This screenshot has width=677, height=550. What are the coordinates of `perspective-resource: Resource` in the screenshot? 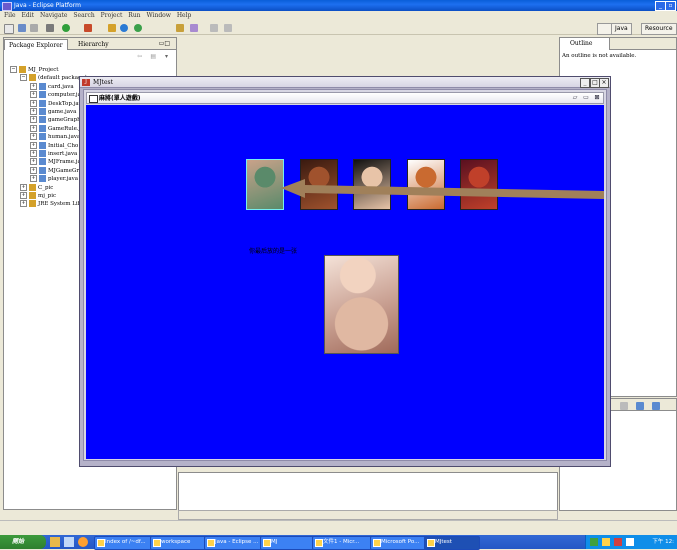 It's located at (659, 29).